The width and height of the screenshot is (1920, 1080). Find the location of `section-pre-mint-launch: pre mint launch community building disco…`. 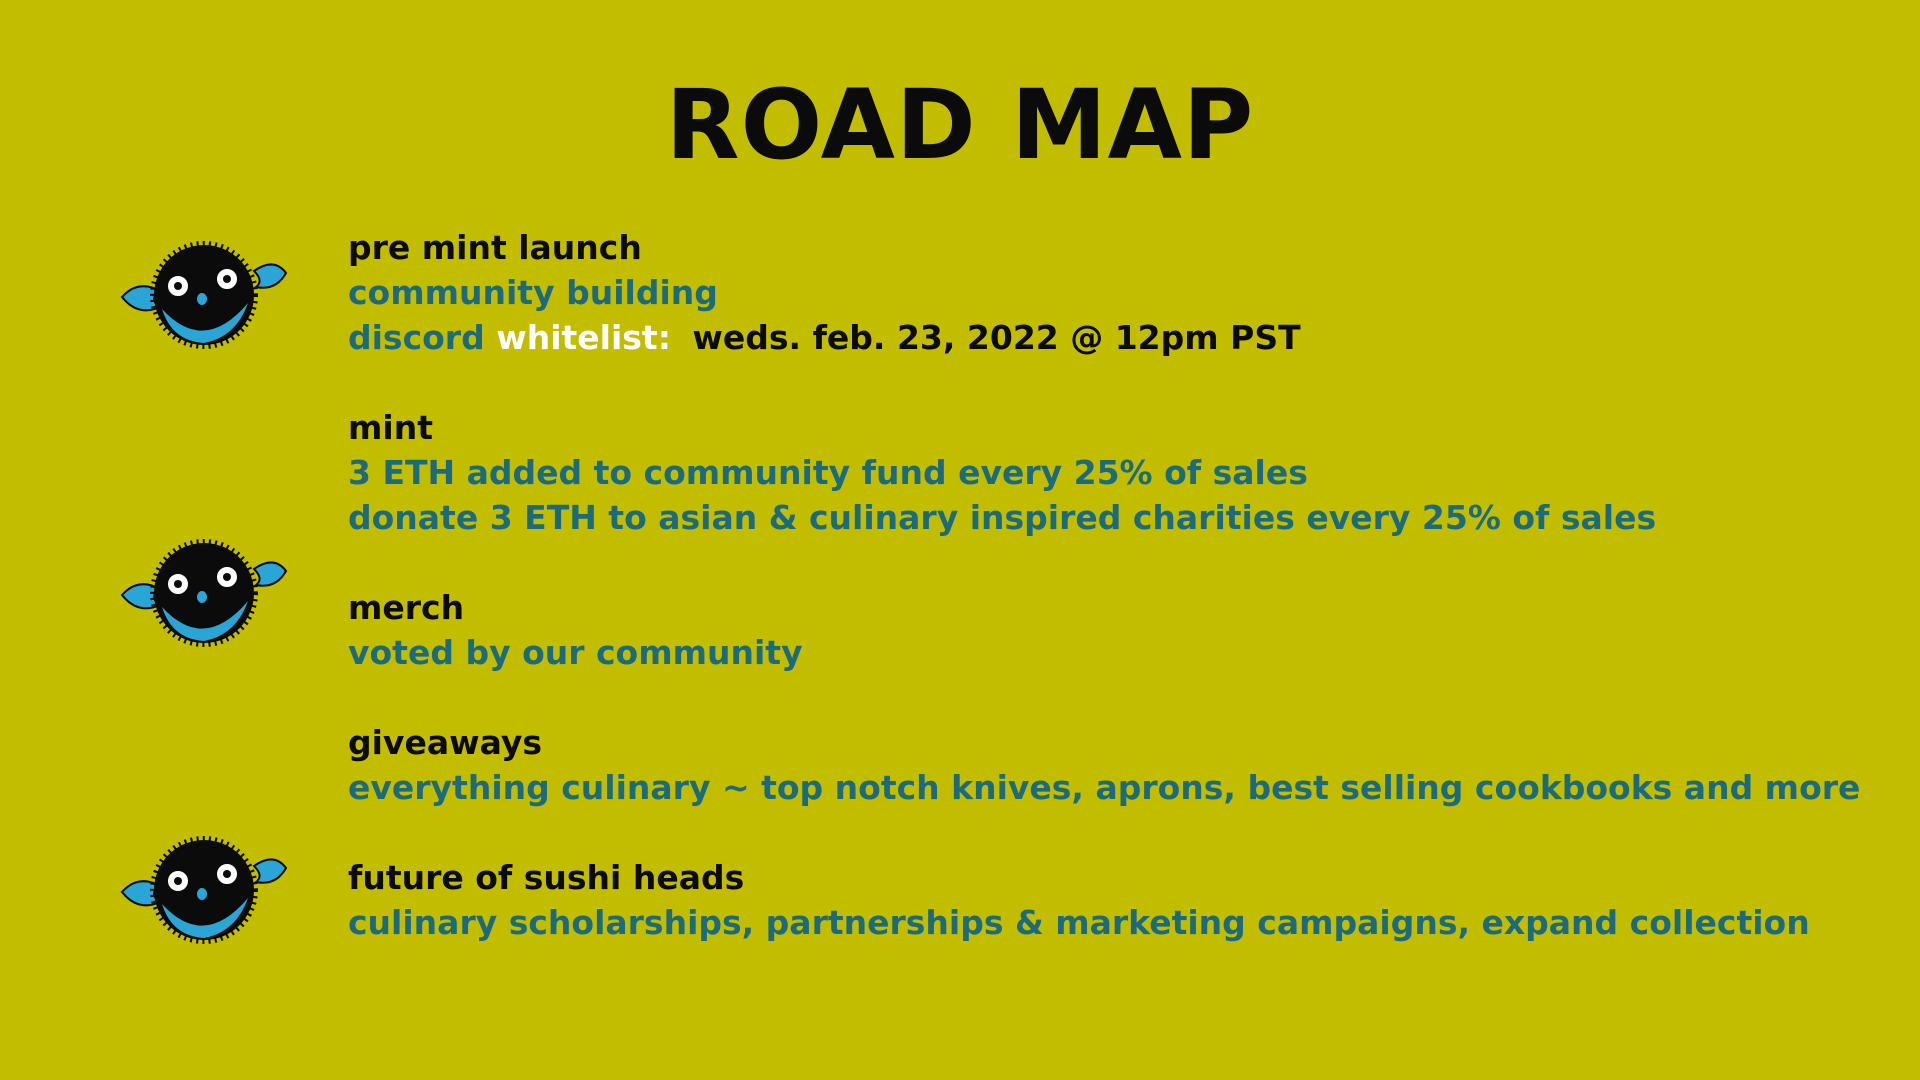

section-pre-mint-launch: pre mint launch community building disco… is located at coordinates (1118, 292).